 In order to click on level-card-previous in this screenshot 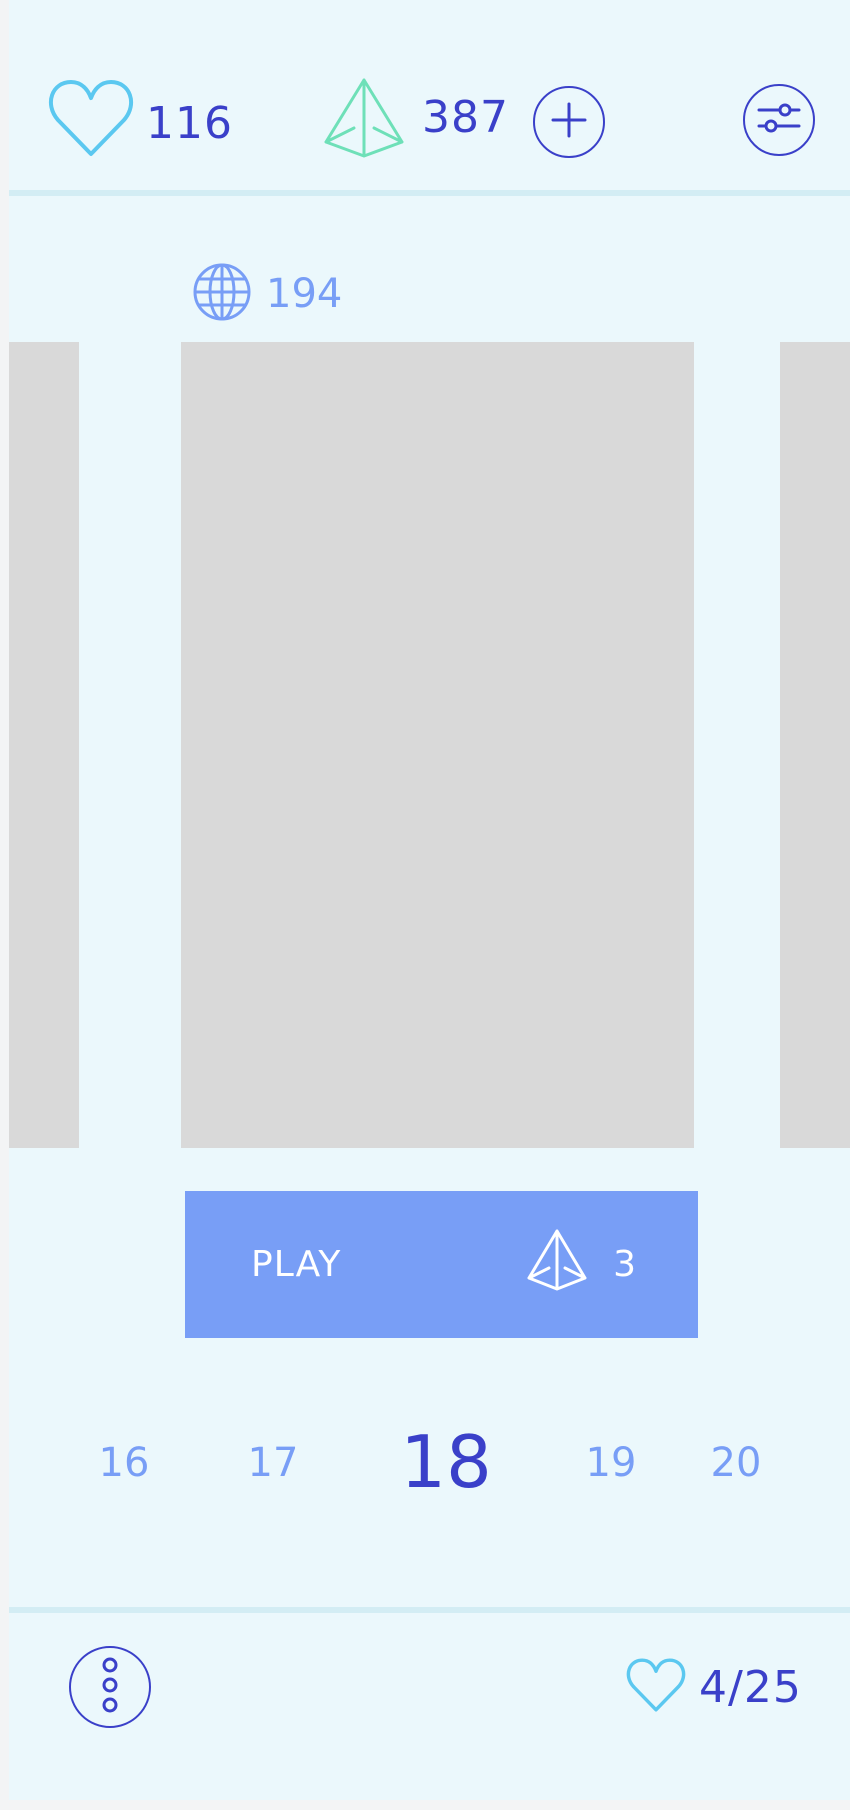, I will do `click(44, 745)`.